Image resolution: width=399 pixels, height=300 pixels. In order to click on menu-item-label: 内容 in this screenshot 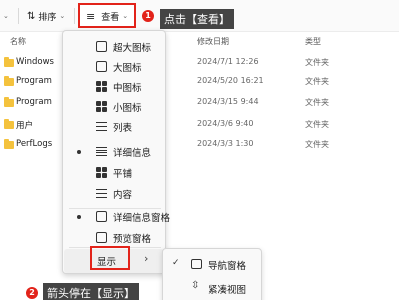, I will do `click(123, 195)`.